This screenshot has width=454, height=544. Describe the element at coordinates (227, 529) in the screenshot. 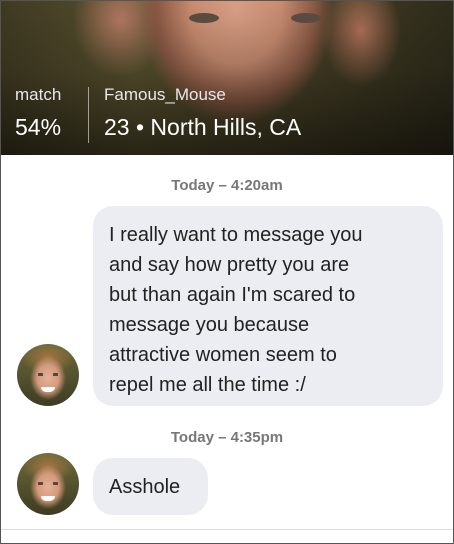

I see `composer-divider` at that location.